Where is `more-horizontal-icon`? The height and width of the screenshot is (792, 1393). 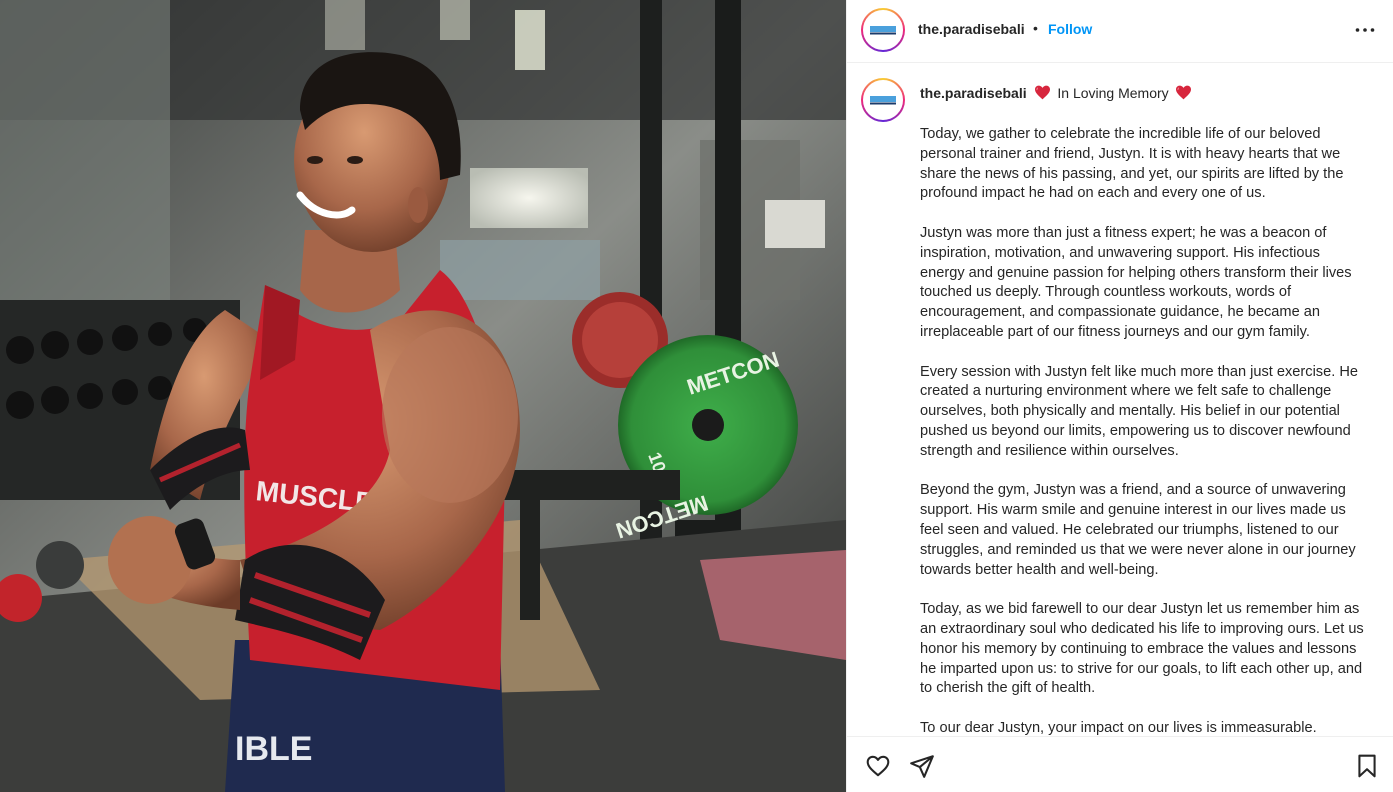
more-horizontal-icon is located at coordinates (1365, 30).